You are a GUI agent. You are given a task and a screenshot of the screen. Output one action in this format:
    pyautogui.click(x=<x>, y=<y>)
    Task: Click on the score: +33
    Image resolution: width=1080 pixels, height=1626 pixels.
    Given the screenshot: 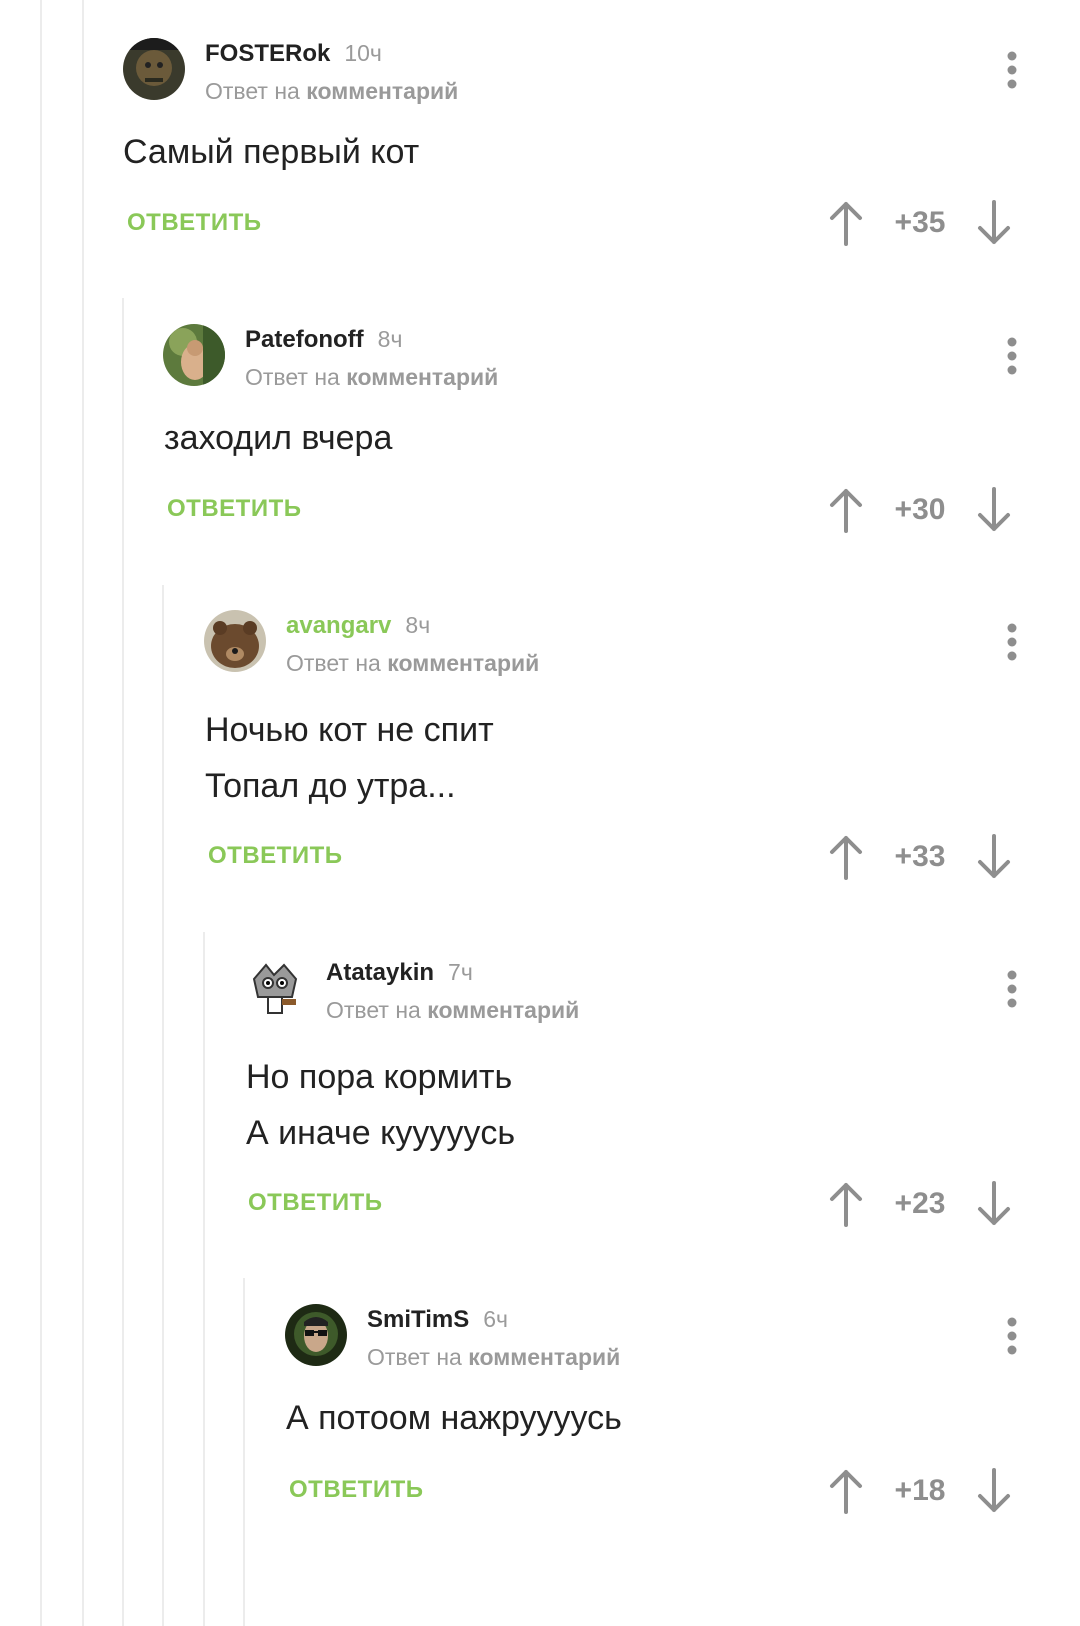 What is the action you would take?
    pyautogui.click(x=920, y=856)
    